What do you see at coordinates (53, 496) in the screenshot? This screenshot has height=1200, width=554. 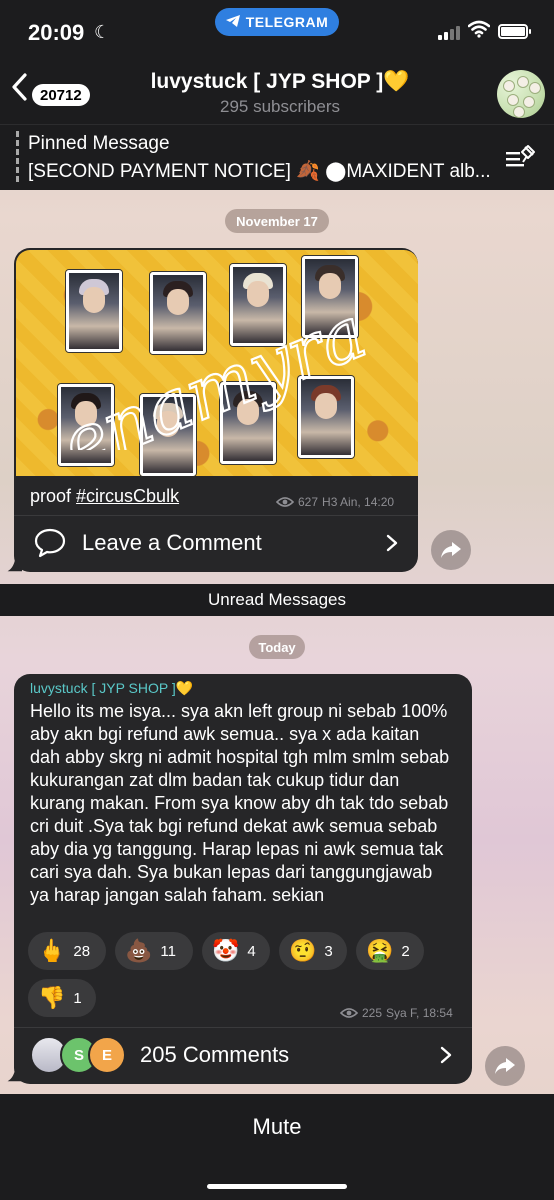 I see `caption-text: proof` at bounding box center [53, 496].